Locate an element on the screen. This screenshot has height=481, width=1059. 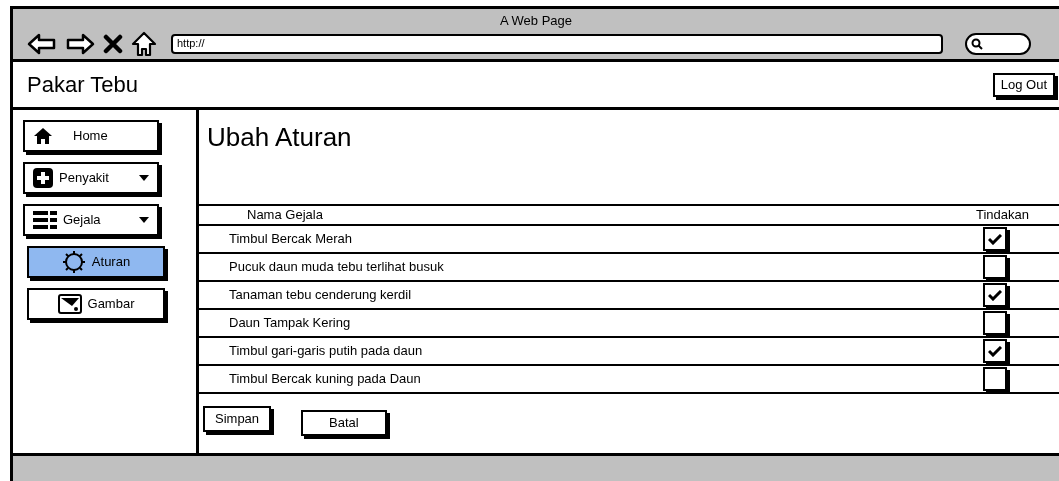
url-field: http:// is located at coordinates (557, 43).